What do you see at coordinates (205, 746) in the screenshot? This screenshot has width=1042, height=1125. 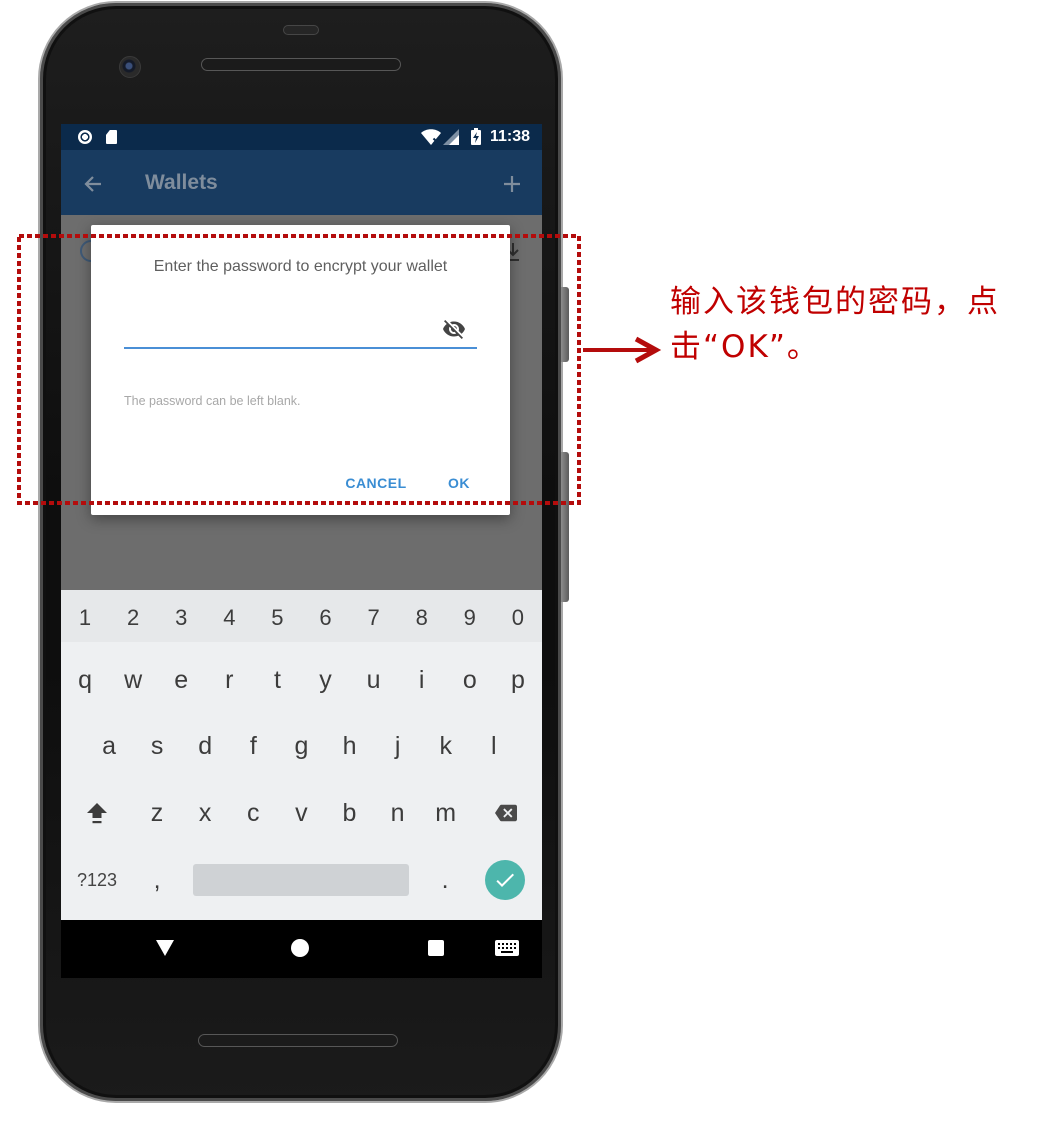 I see `key-d: d` at bounding box center [205, 746].